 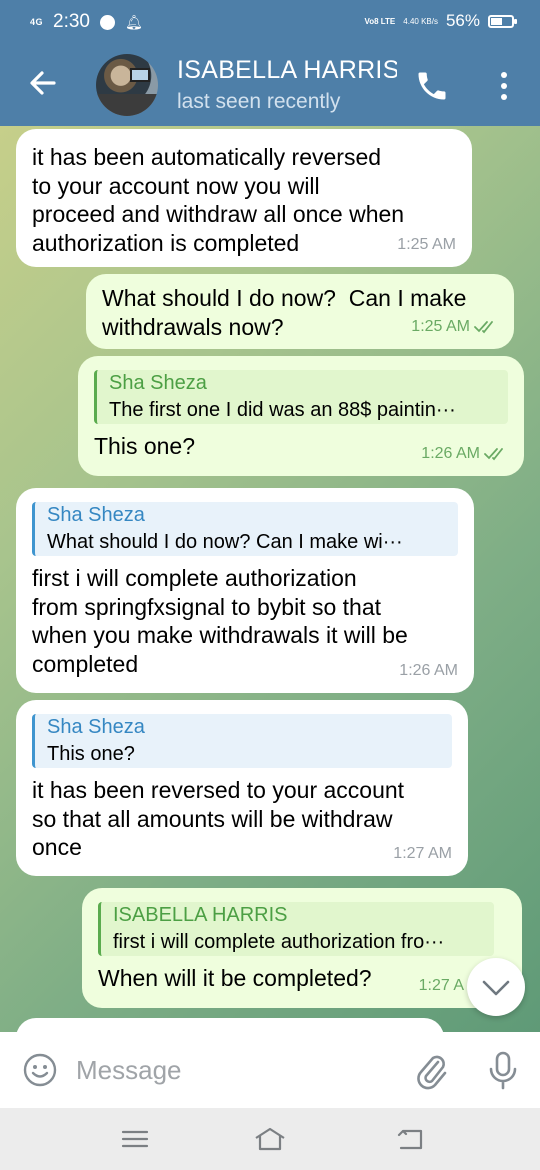 What do you see at coordinates (236, 1070) in the screenshot?
I see `message-input` at bounding box center [236, 1070].